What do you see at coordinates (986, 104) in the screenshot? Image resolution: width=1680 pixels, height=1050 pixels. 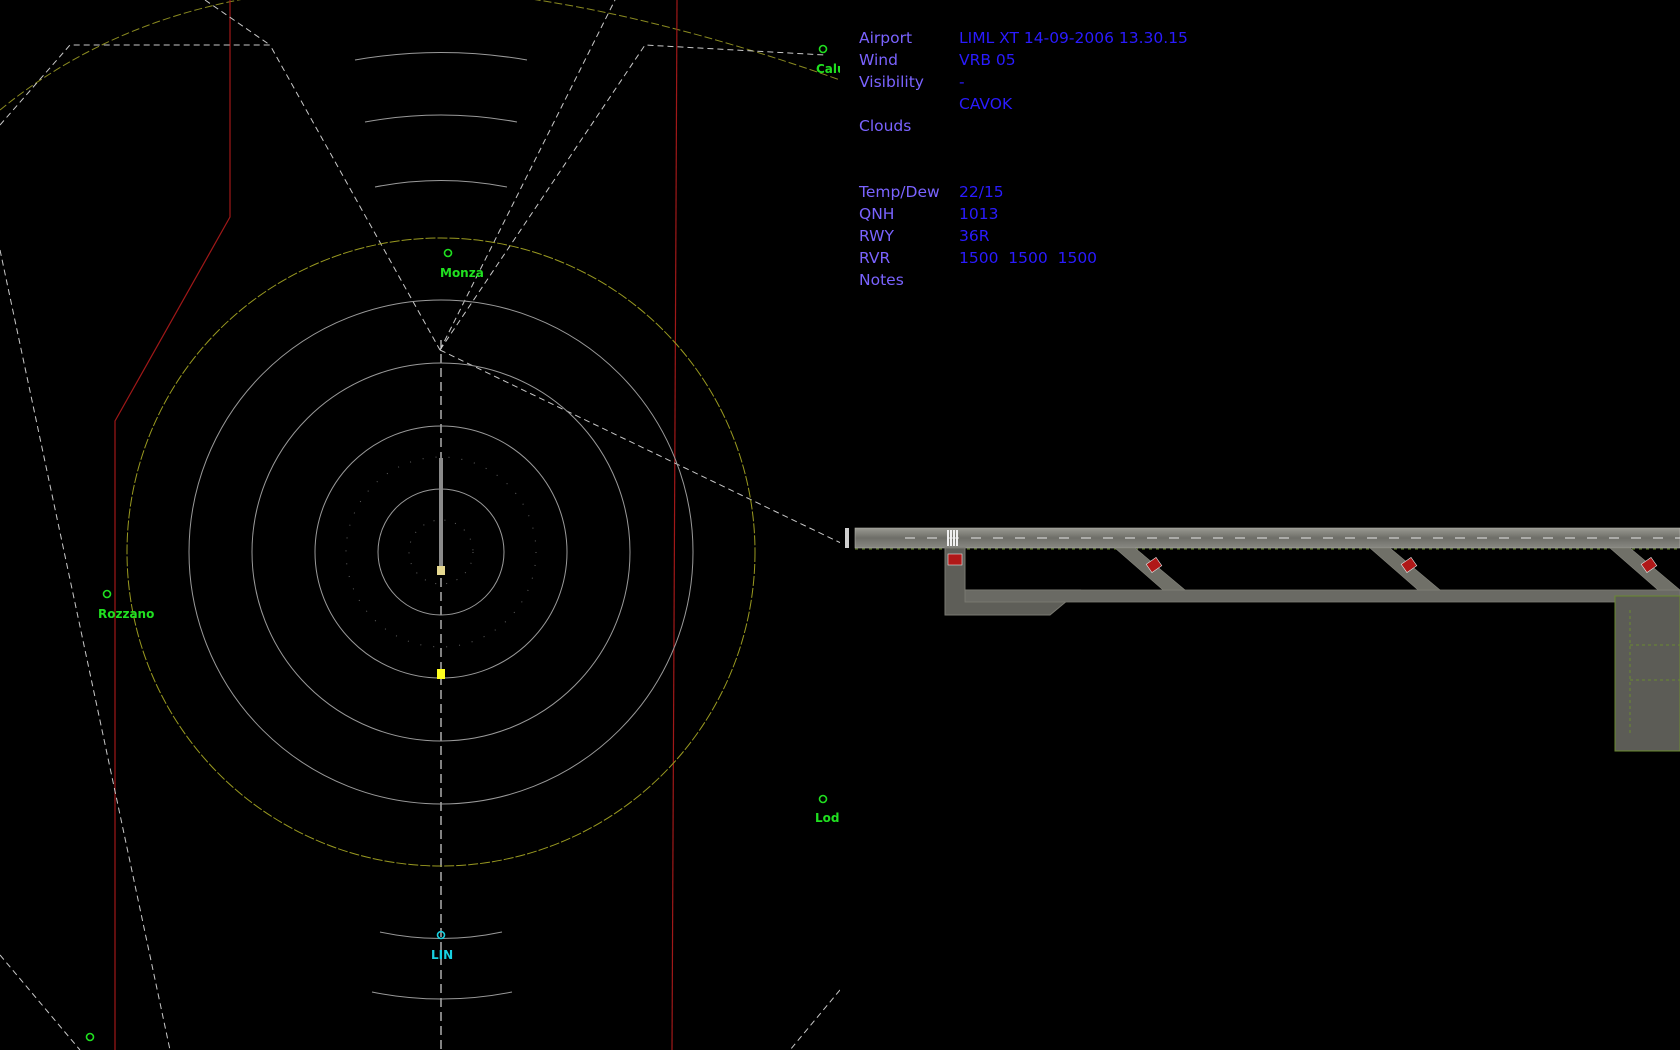 I see `cavok-value: CAVOK` at bounding box center [986, 104].